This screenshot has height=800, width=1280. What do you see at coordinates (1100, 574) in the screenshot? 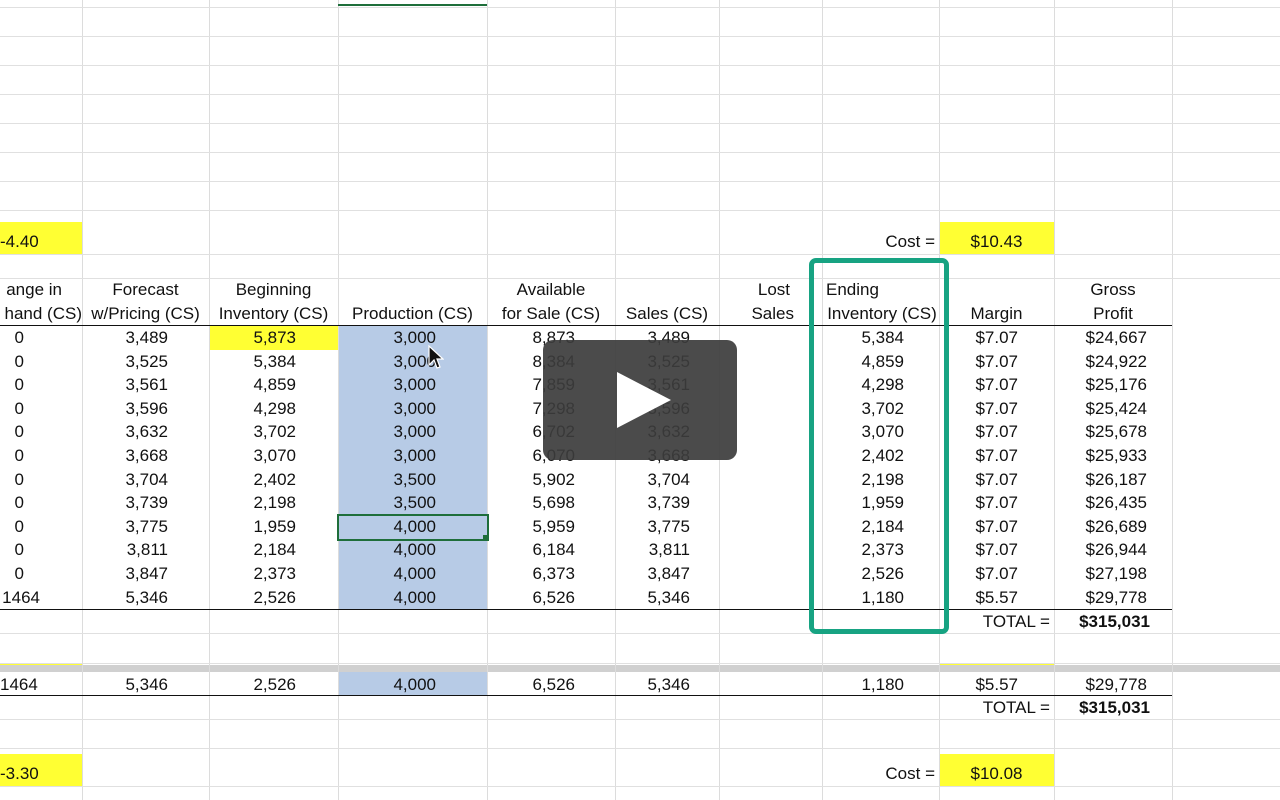
I see `cell-j: $27,198` at bounding box center [1100, 574].